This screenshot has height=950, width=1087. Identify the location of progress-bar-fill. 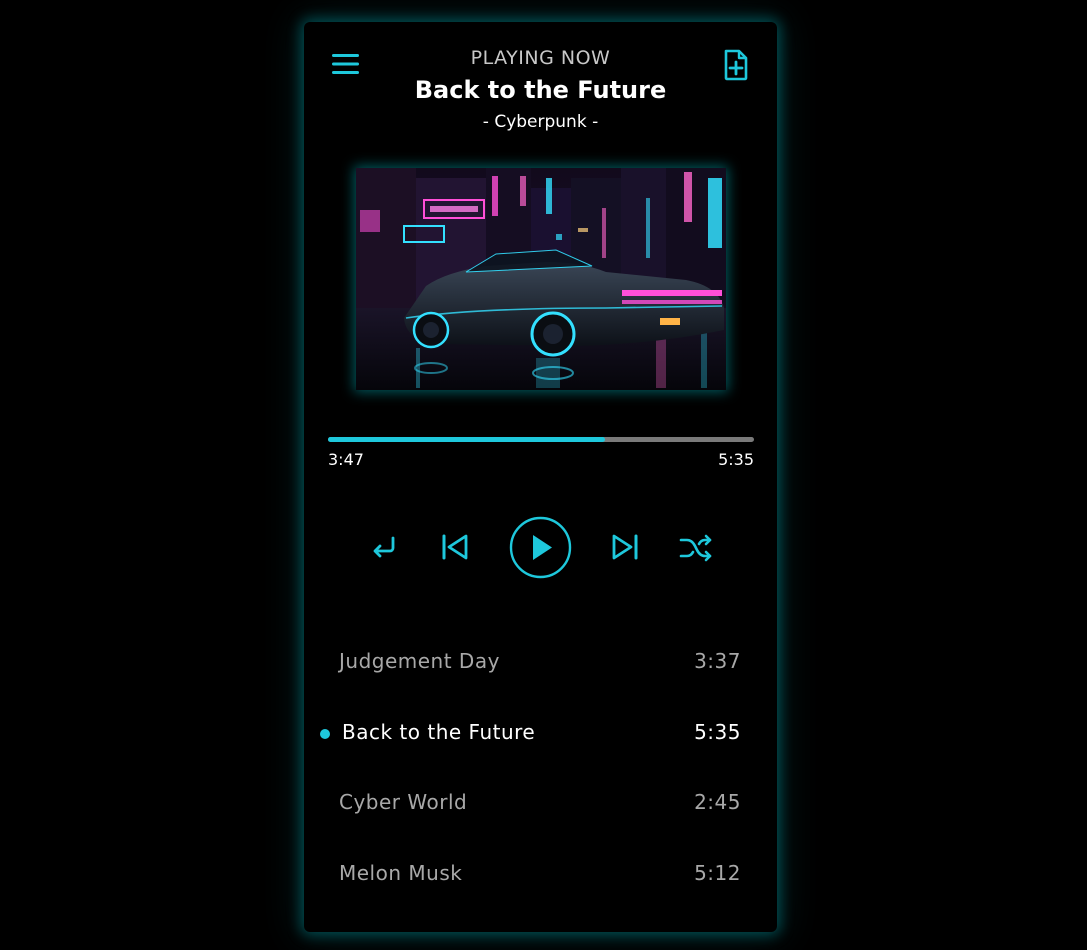
(466, 439).